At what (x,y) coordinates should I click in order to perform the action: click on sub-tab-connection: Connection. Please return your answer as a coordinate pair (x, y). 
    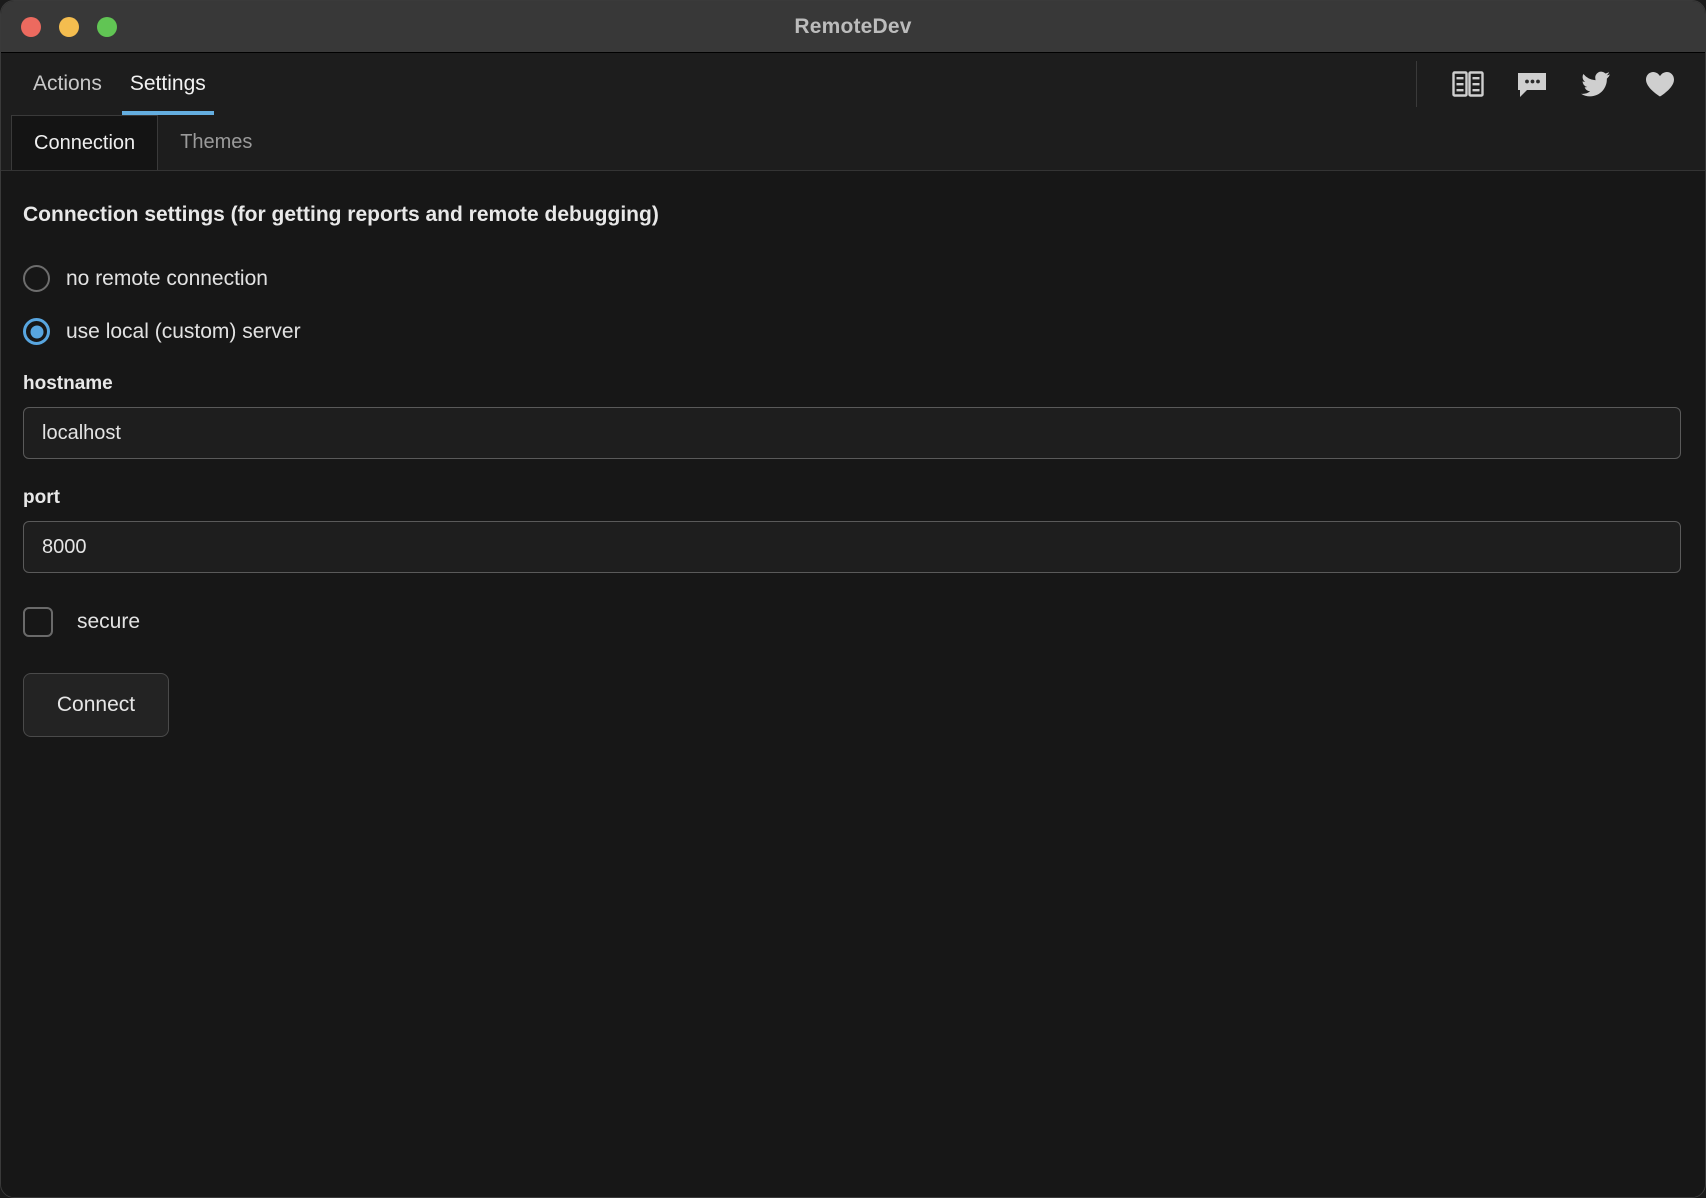
    Looking at the image, I should click on (85, 142).